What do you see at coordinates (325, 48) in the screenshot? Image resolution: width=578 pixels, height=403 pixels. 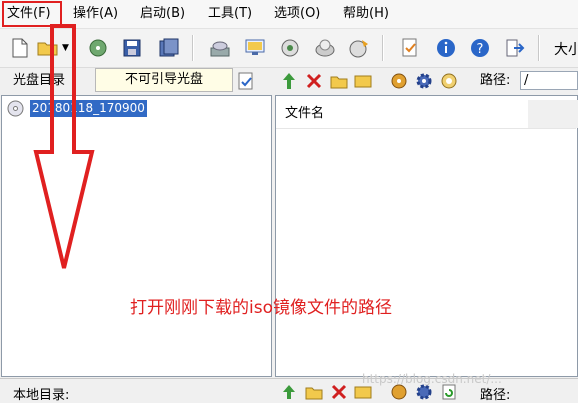 I see `mount-icon` at bounding box center [325, 48].